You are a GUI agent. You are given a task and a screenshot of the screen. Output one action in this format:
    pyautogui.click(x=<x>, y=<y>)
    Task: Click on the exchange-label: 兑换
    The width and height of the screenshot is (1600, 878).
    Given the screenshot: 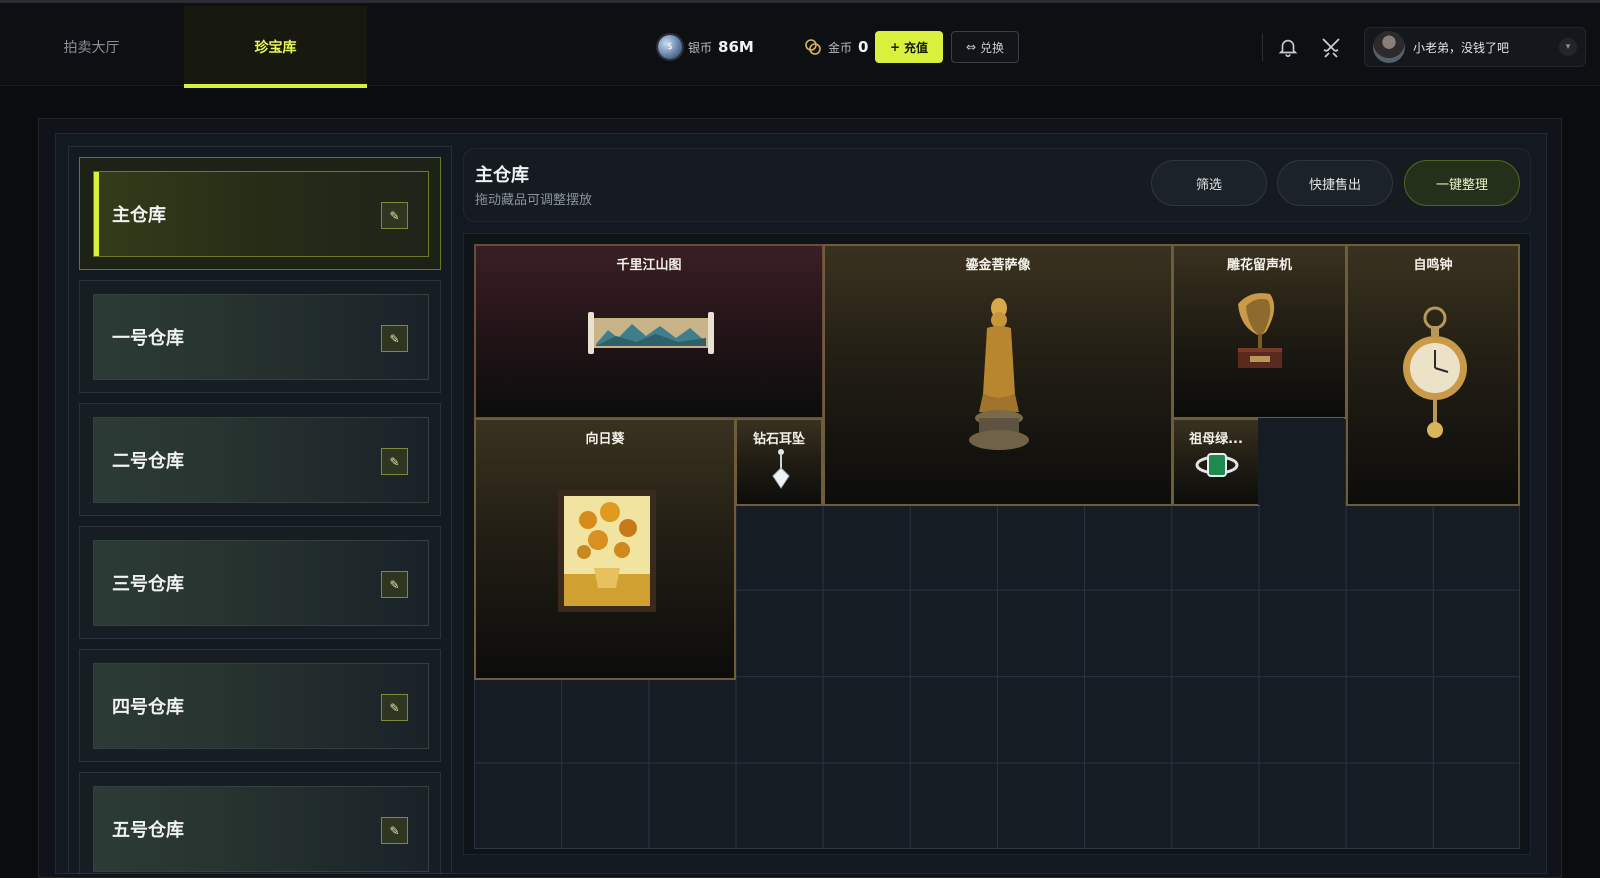 What is the action you would take?
    pyautogui.click(x=992, y=47)
    